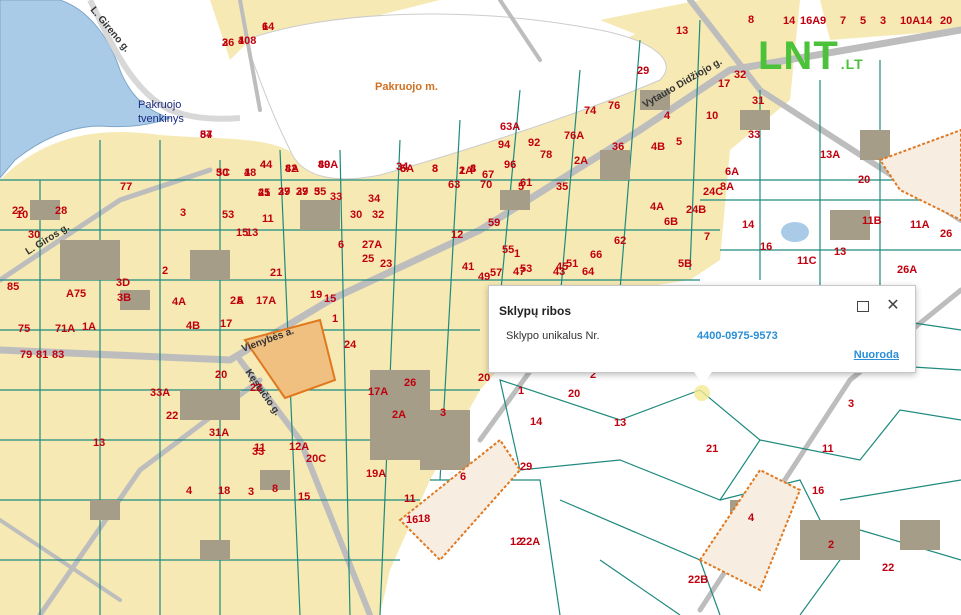 The image size is (961, 615). What do you see at coordinates (324, 165) in the screenshot?
I see `parcel-number-label: 89` at bounding box center [324, 165].